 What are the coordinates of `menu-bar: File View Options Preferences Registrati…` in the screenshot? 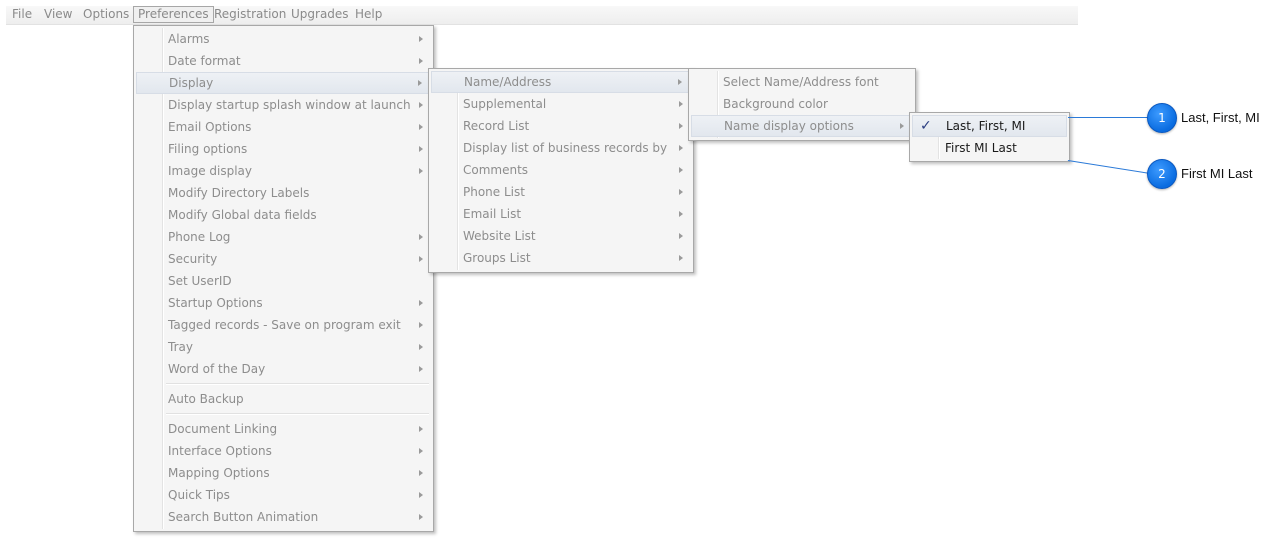 It's located at (542, 15).